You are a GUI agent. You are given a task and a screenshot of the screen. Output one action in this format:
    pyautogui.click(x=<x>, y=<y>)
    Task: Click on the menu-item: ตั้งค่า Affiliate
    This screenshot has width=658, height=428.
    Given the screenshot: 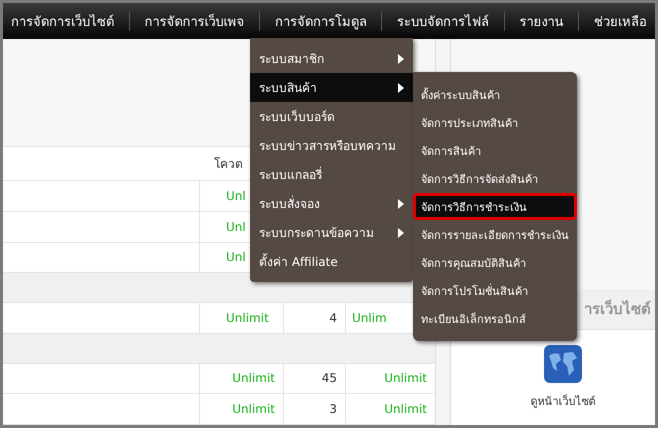 What is the action you would take?
    pyautogui.click(x=331, y=261)
    